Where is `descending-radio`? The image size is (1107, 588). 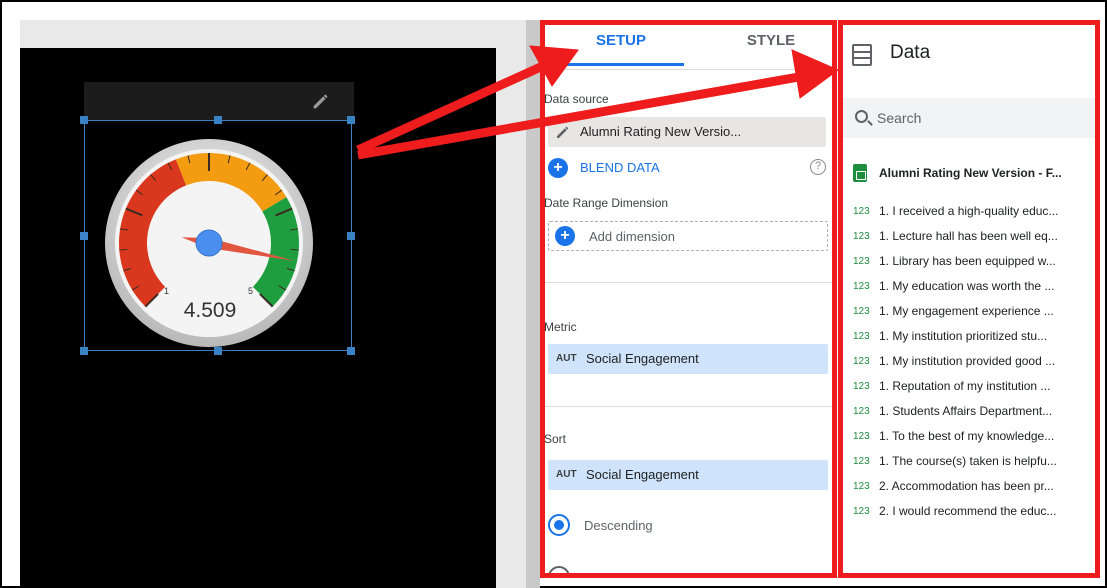
descending-radio is located at coordinates (559, 525).